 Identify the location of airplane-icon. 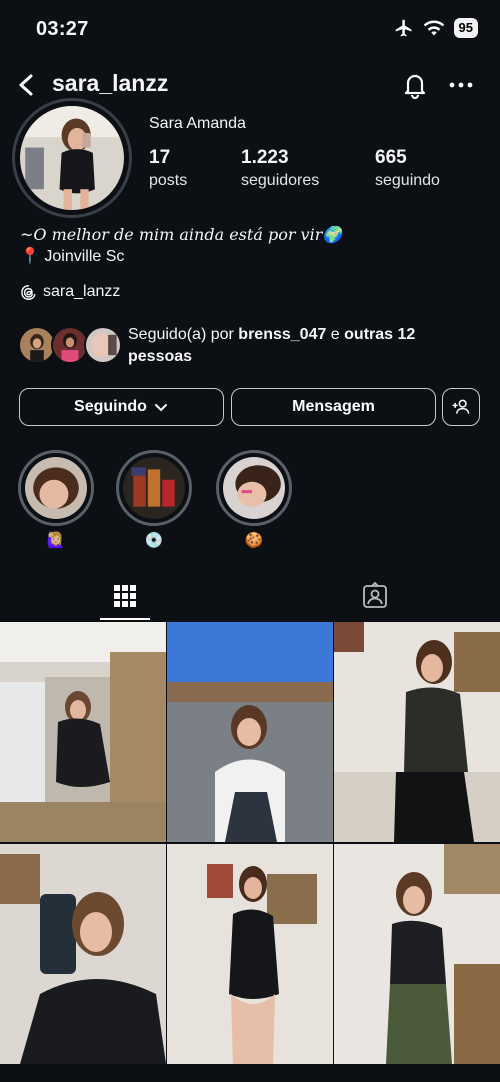
(403, 28).